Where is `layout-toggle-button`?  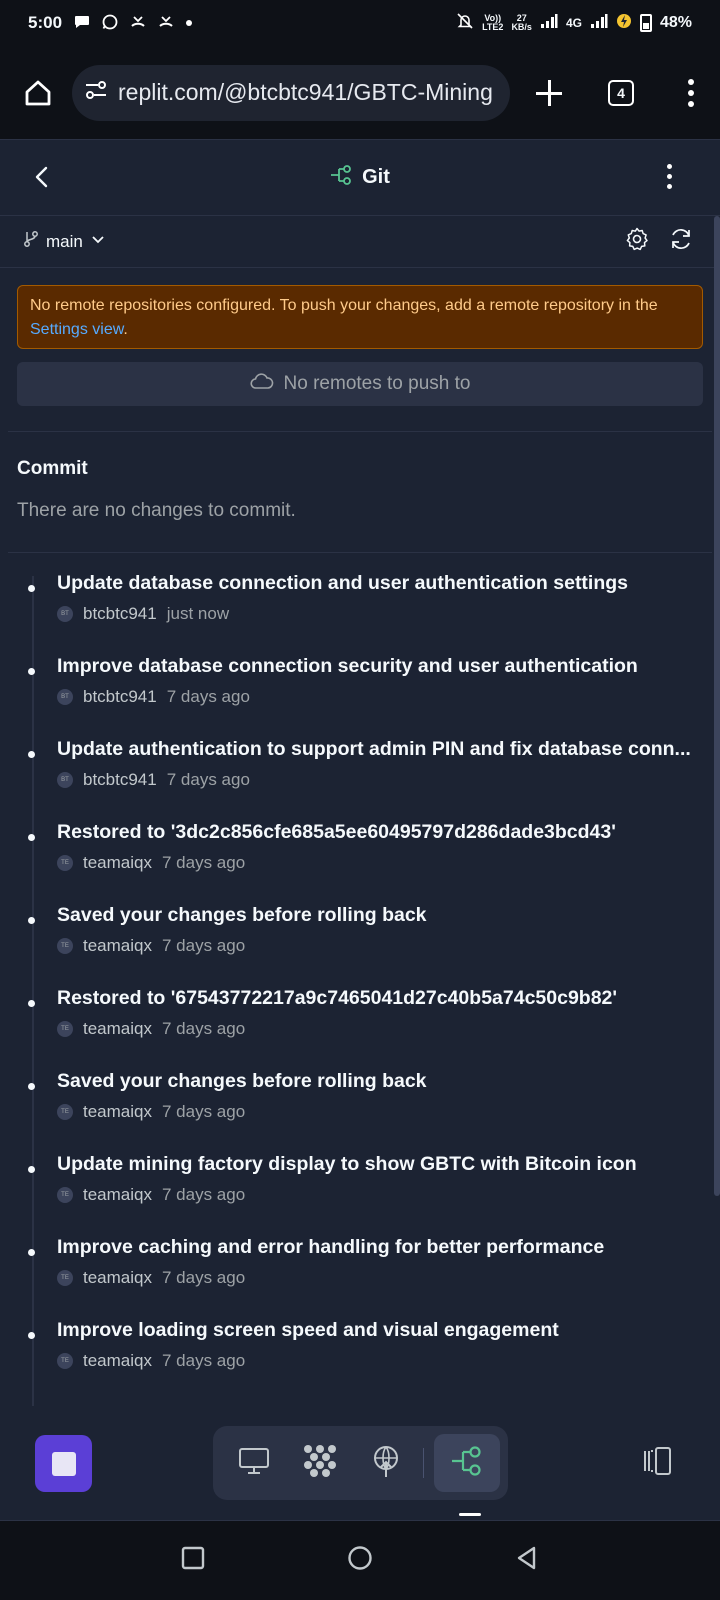
layout-toggle-button is located at coordinates (658, 1463).